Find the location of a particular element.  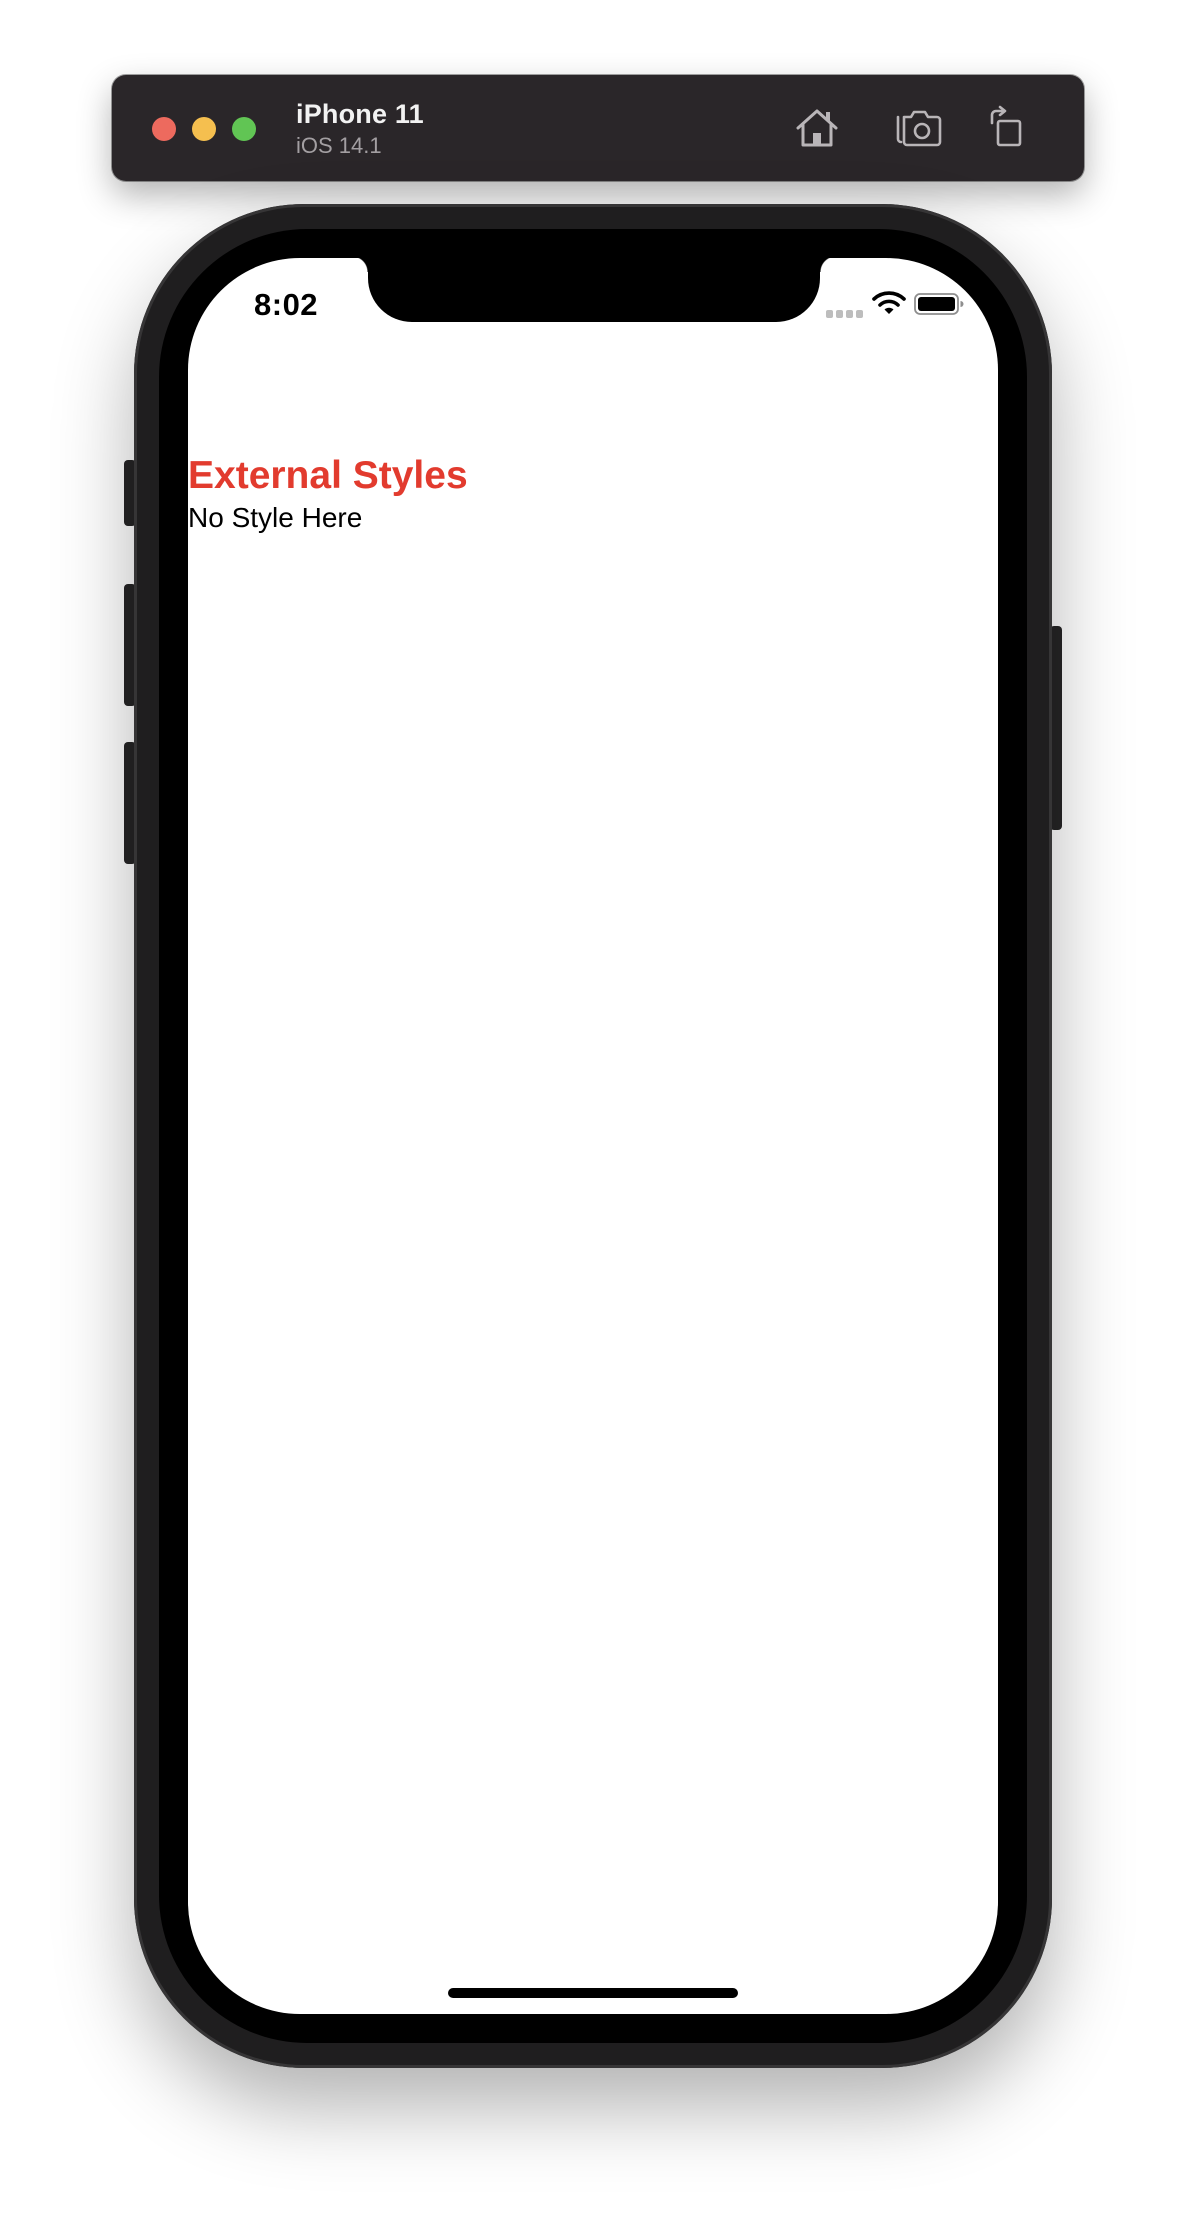

close-window-button is located at coordinates (164, 129).